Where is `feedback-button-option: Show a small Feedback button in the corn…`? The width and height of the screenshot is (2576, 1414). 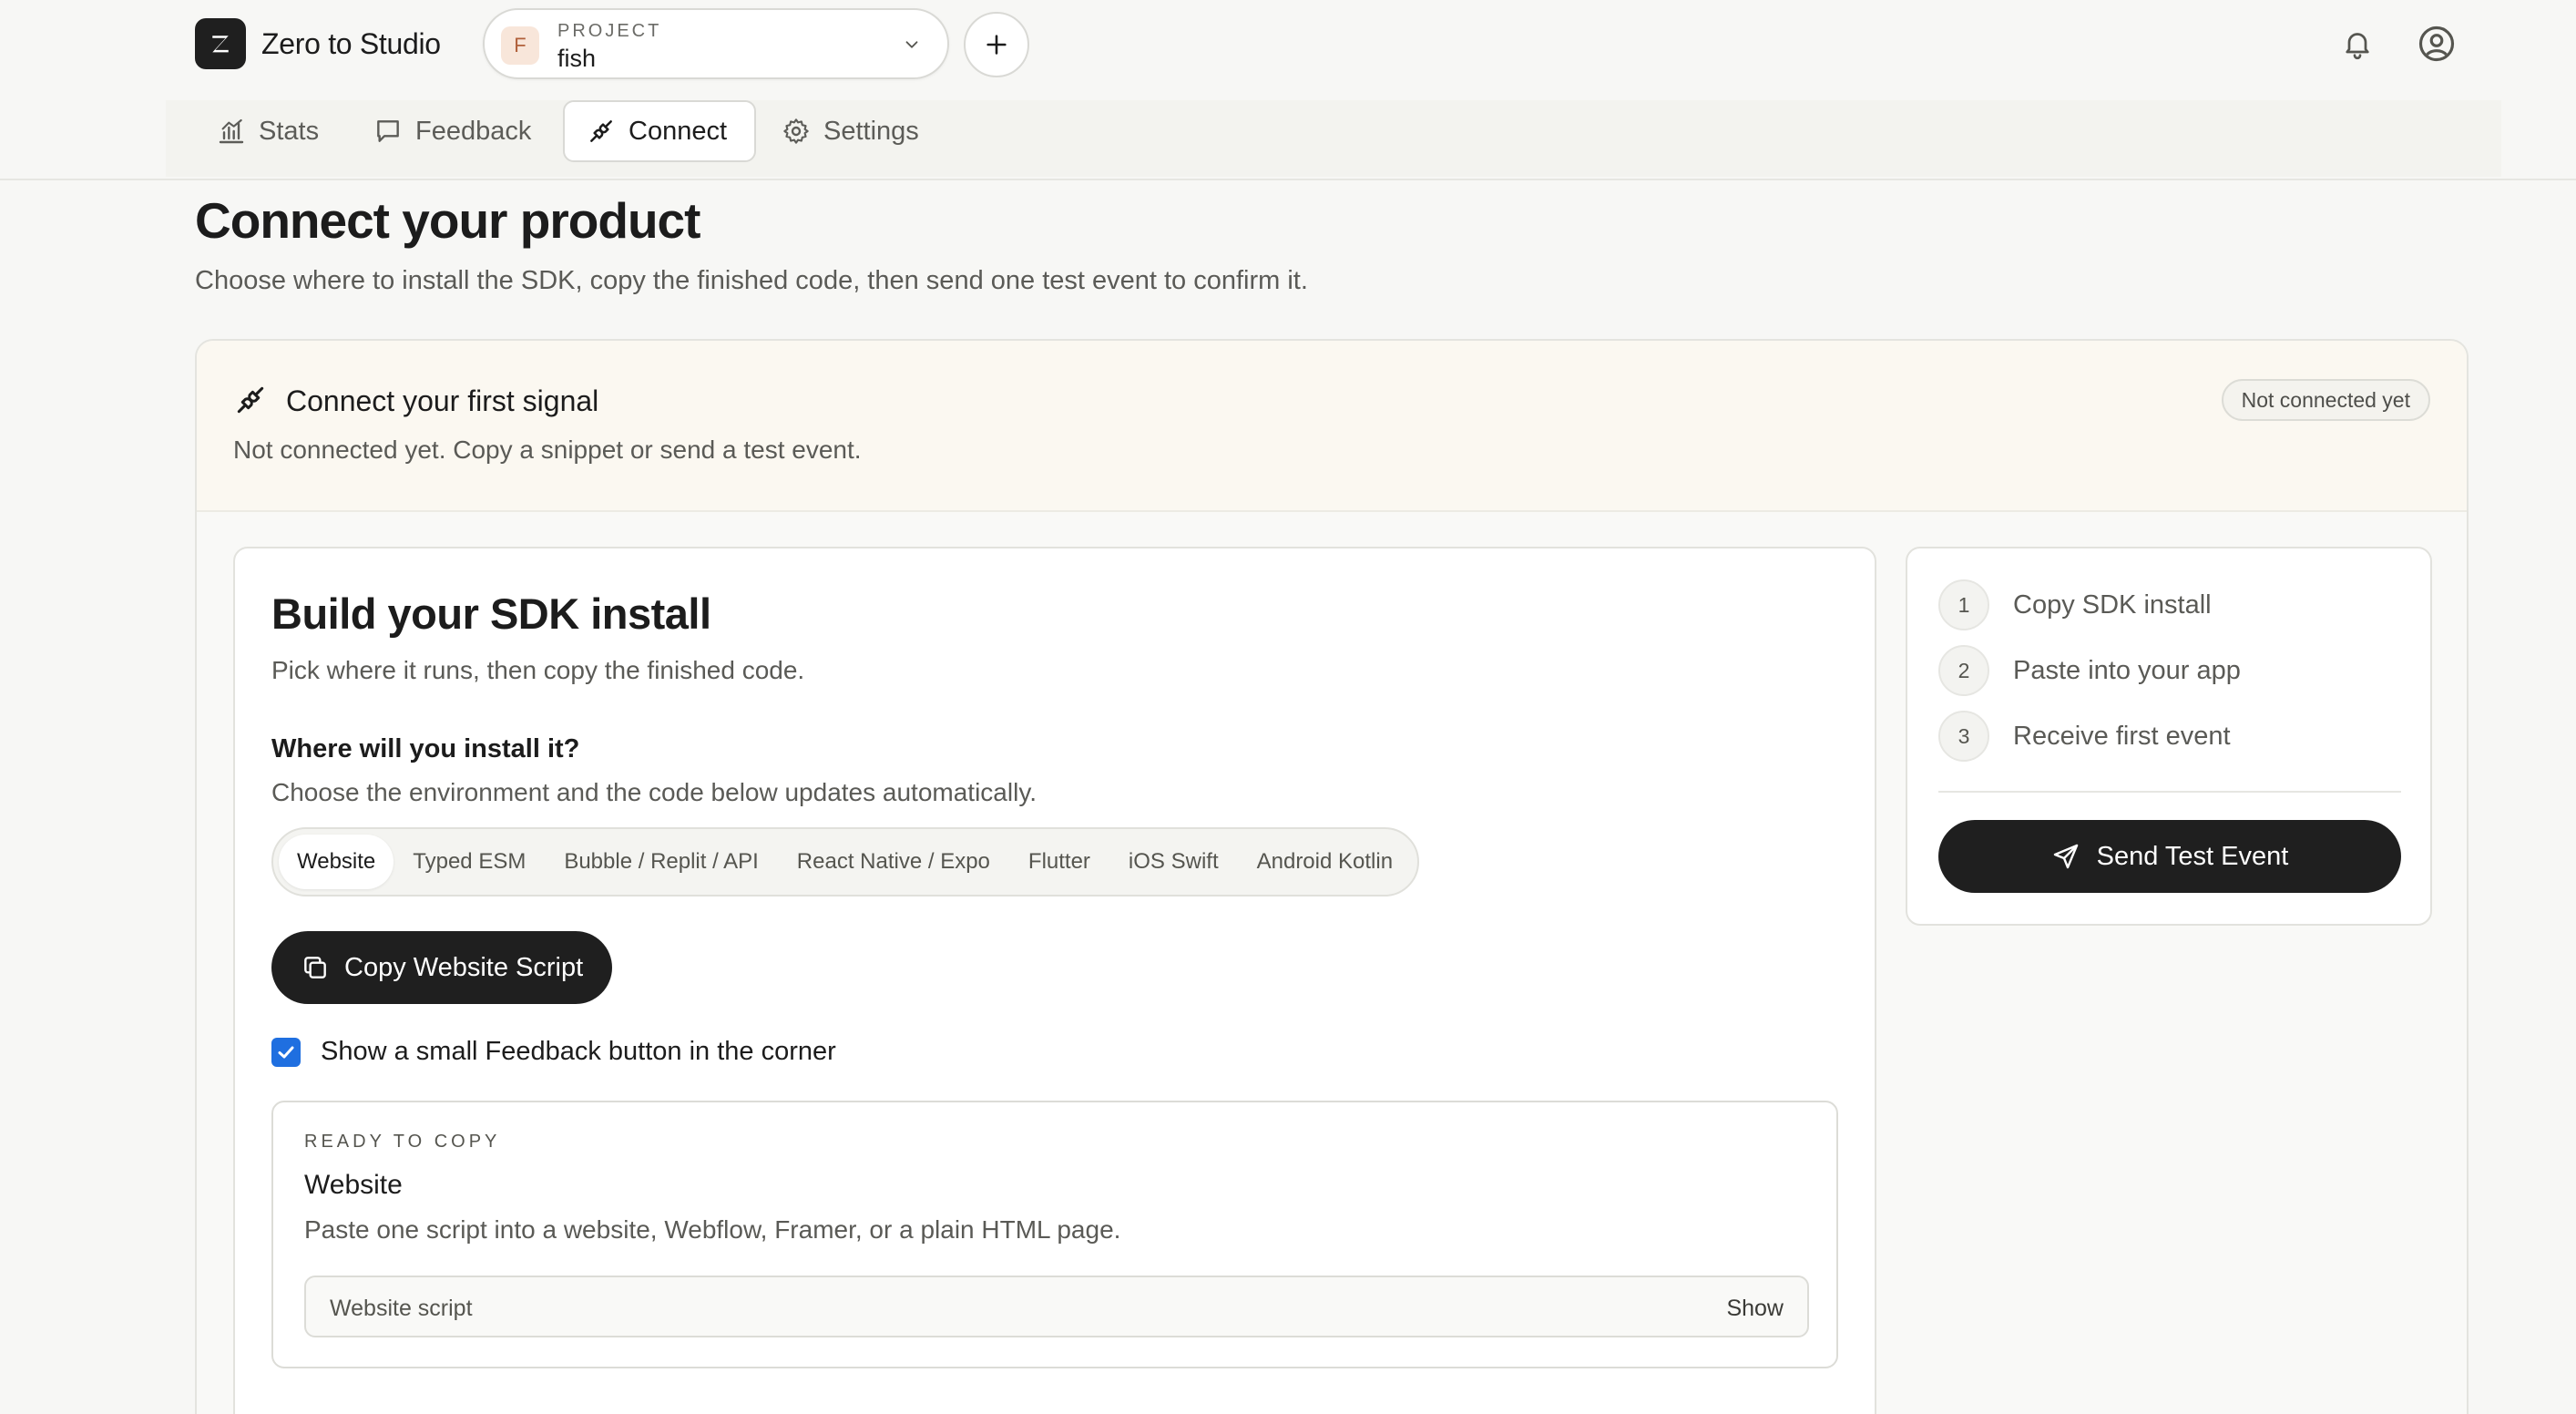
feedback-button-option: Show a small Feedback button in the corn… is located at coordinates (553, 1052).